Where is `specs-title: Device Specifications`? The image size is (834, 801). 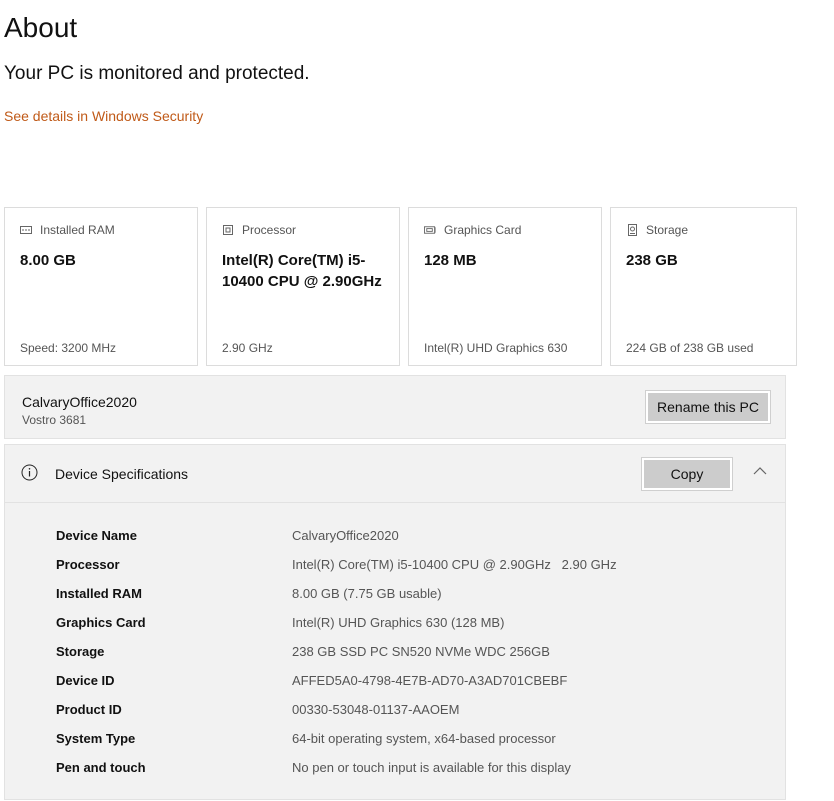
specs-title: Device Specifications is located at coordinates (122, 474).